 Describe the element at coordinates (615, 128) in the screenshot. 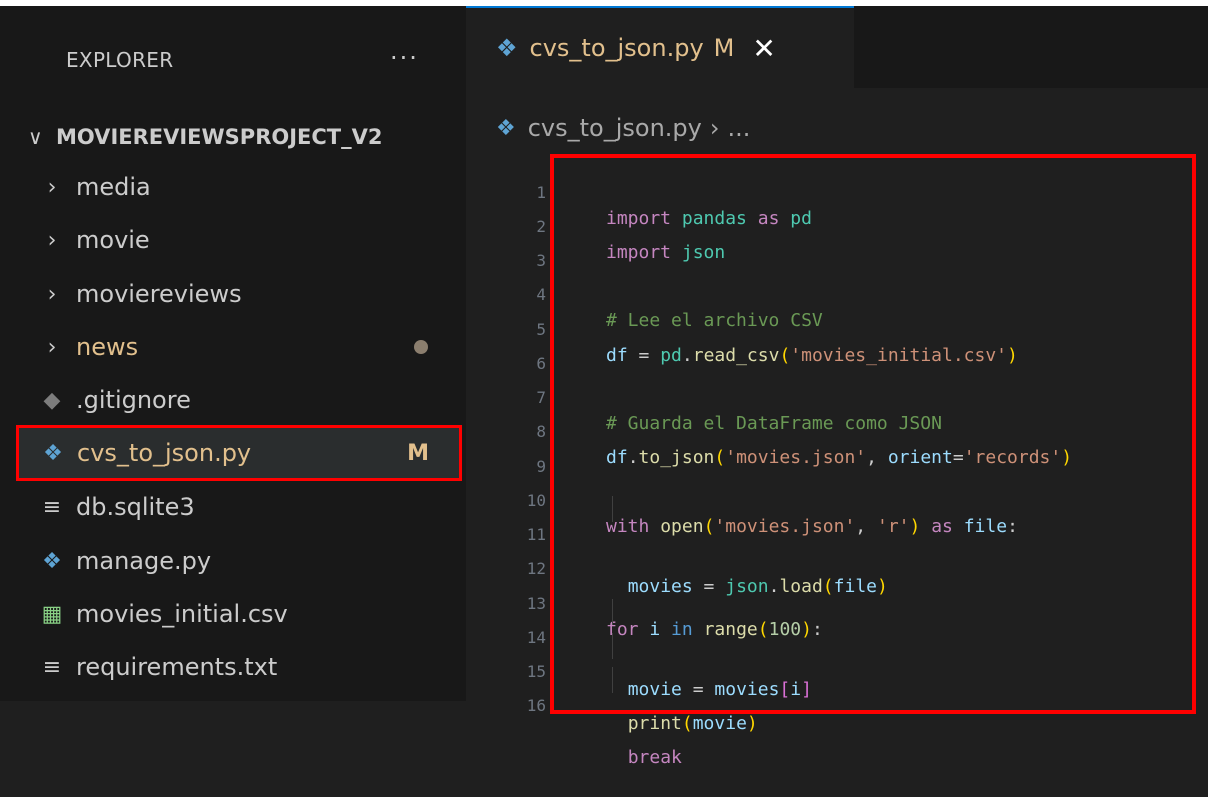

I see `breadcrumb-file: cvs_to_json.py` at that location.